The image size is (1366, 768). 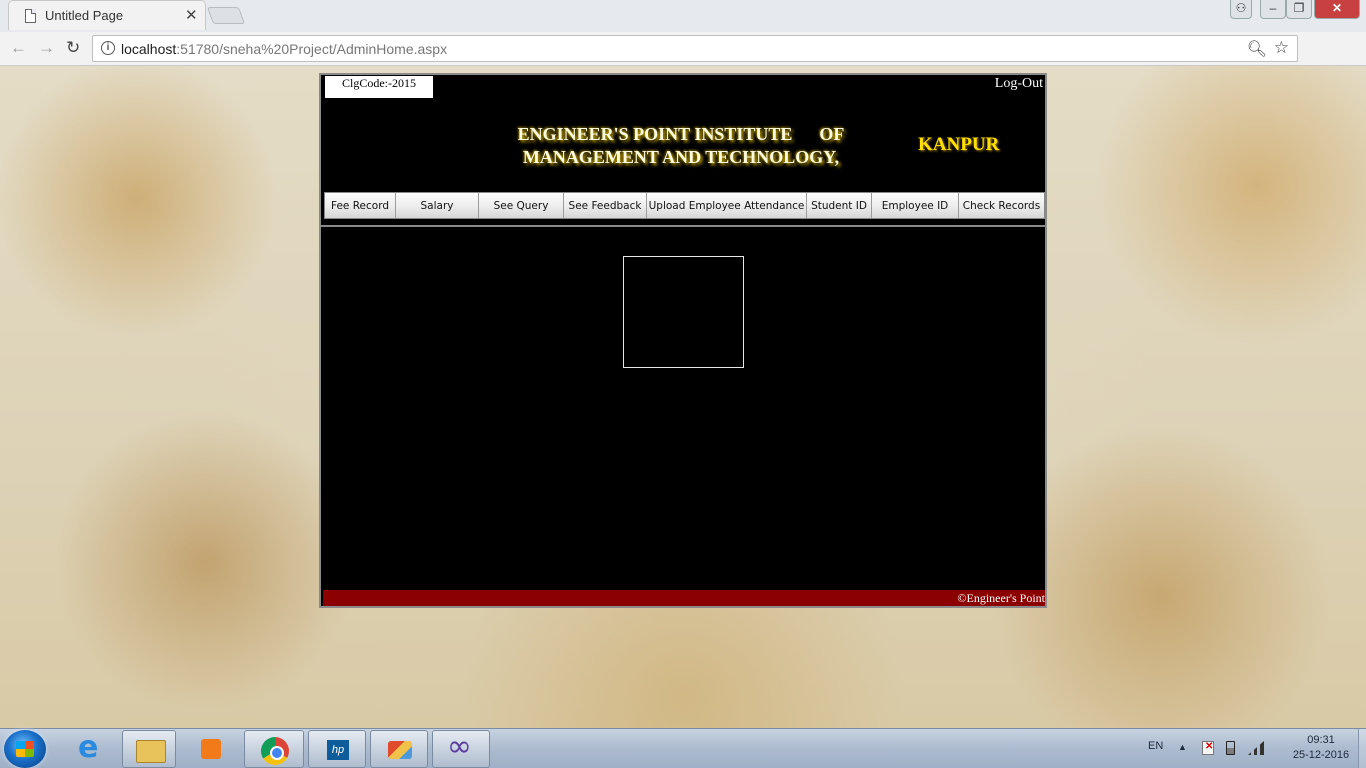 What do you see at coordinates (84, 15) in the screenshot?
I see `tab-title: Untitled Page` at bounding box center [84, 15].